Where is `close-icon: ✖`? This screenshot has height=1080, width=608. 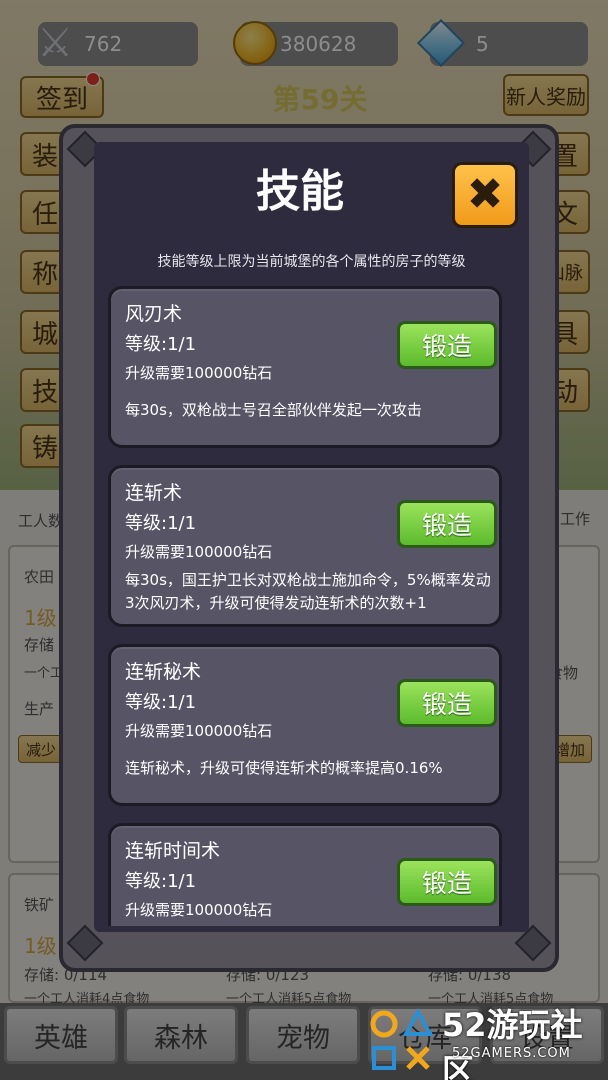
close-icon: ✖ is located at coordinates (485, 194).